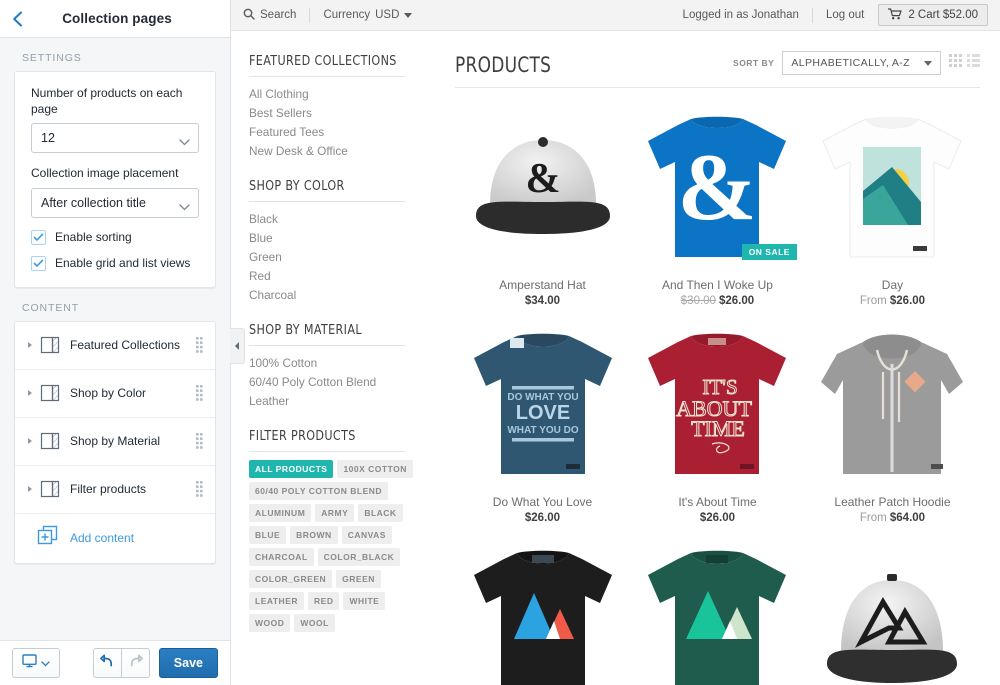 Image resolution: width=1000 pixels, height=685 pixels. What do you see at coordinates (319, 491) in the screenshot?
I see `filter-tag-poly-cotton-blend: 60/40 POLY COTTON BLEND` at bounding box center [319, 491].